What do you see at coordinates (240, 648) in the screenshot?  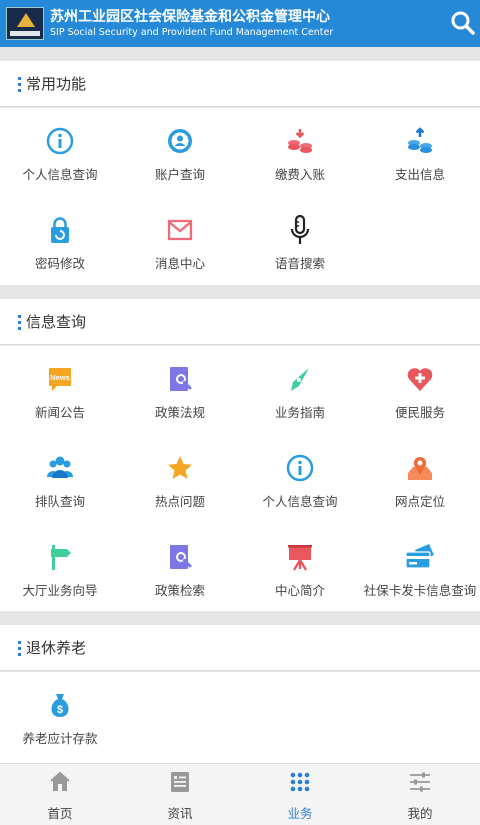 I see `section-retirement: 退休养老` at bounding box center [240, 648].